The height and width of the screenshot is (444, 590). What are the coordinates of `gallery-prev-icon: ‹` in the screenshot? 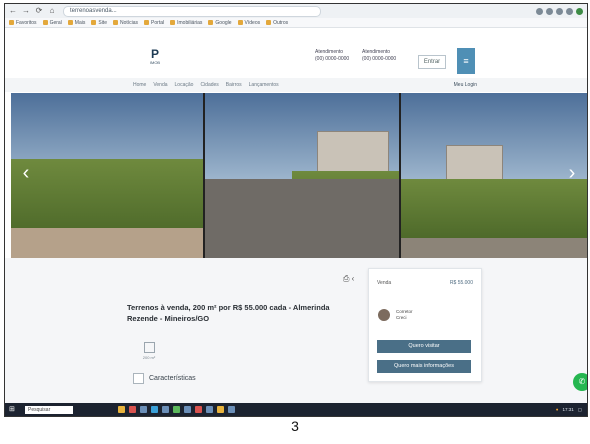 It's located at (26, 173).